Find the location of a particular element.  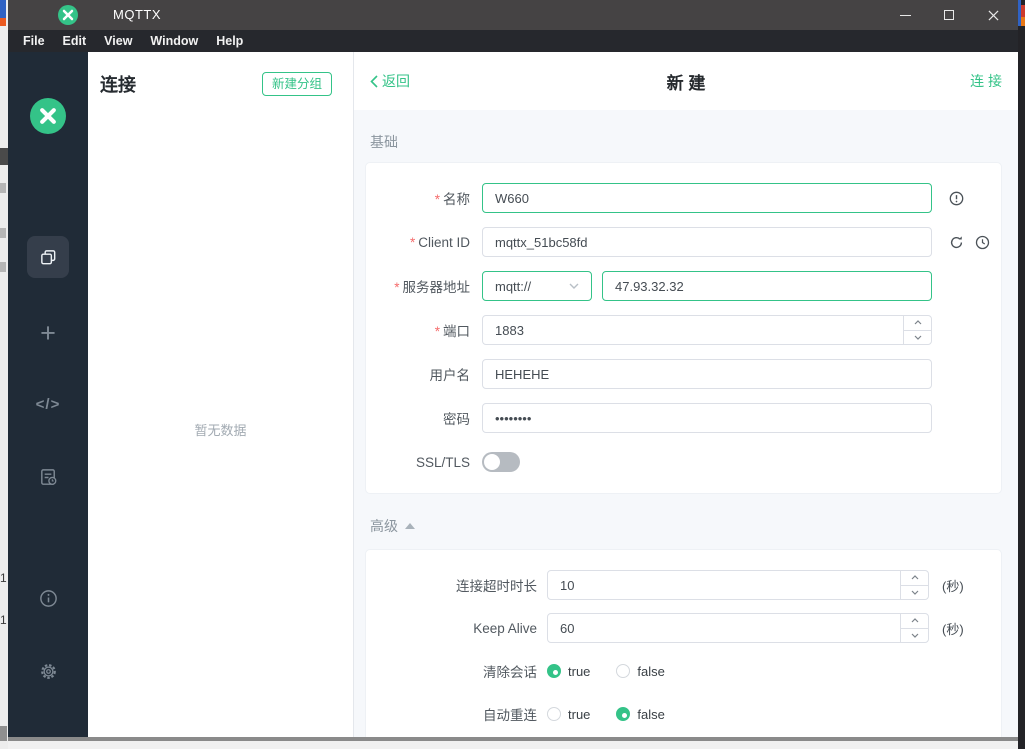

new-group-button: 新建分组 is located at coordinates (296, 84).